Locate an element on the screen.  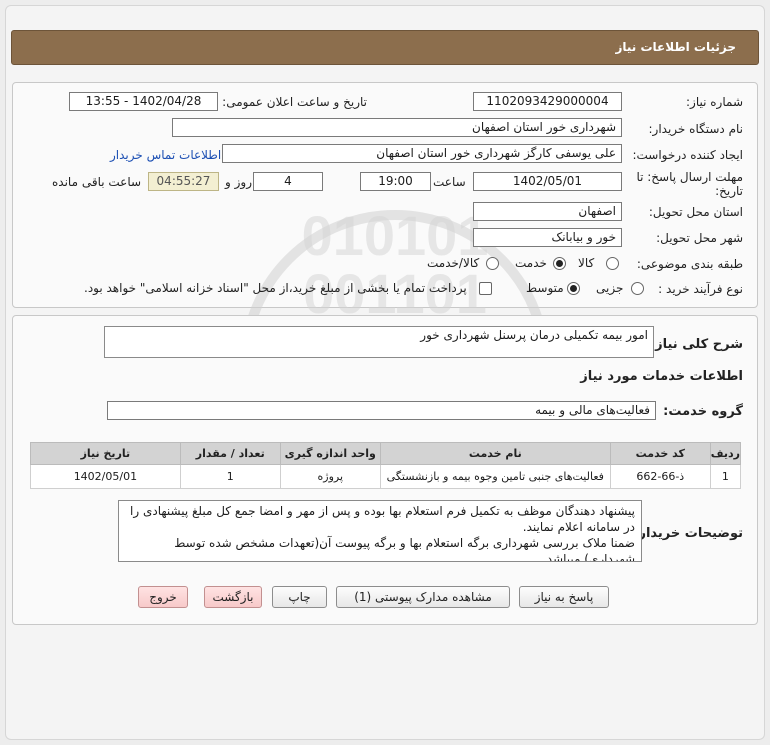
buyer-org-label: نام دستگاه خریدار: is located at coordinates (696, 129).